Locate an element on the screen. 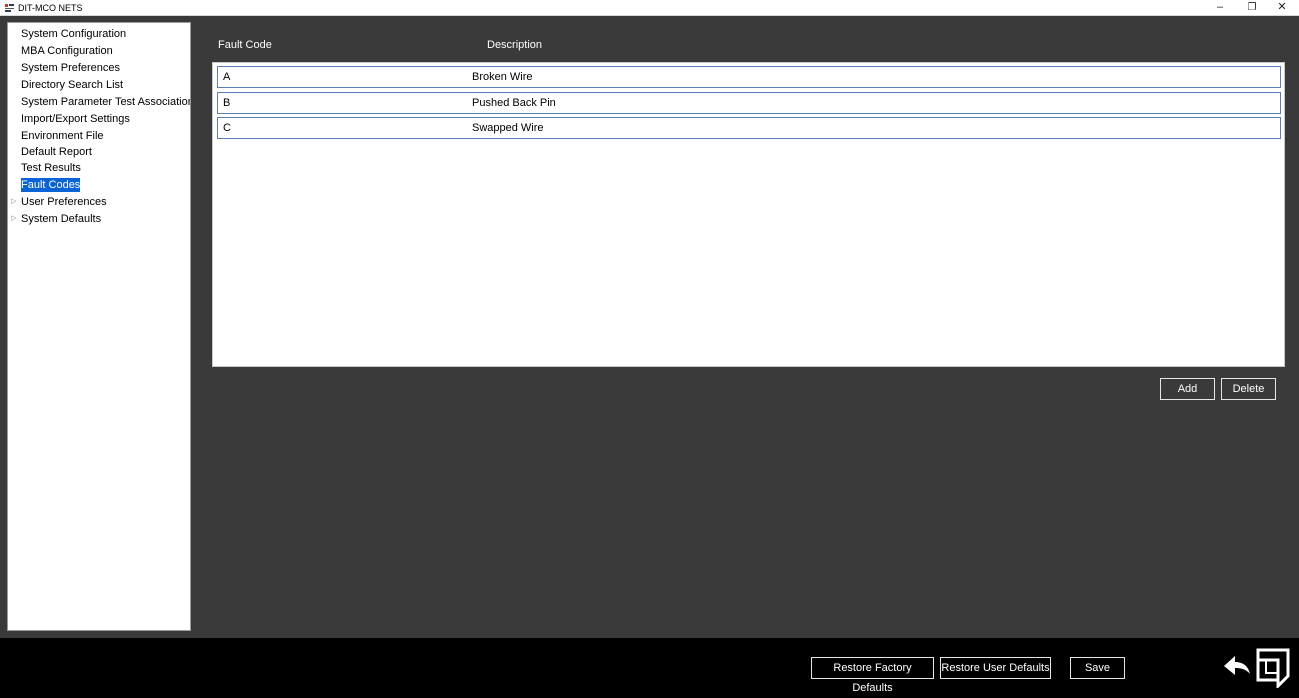 The height and width of the screenshot is (698, 1299). expand-user-preferences-icon: ▷ is located at coordinates (15, 202).